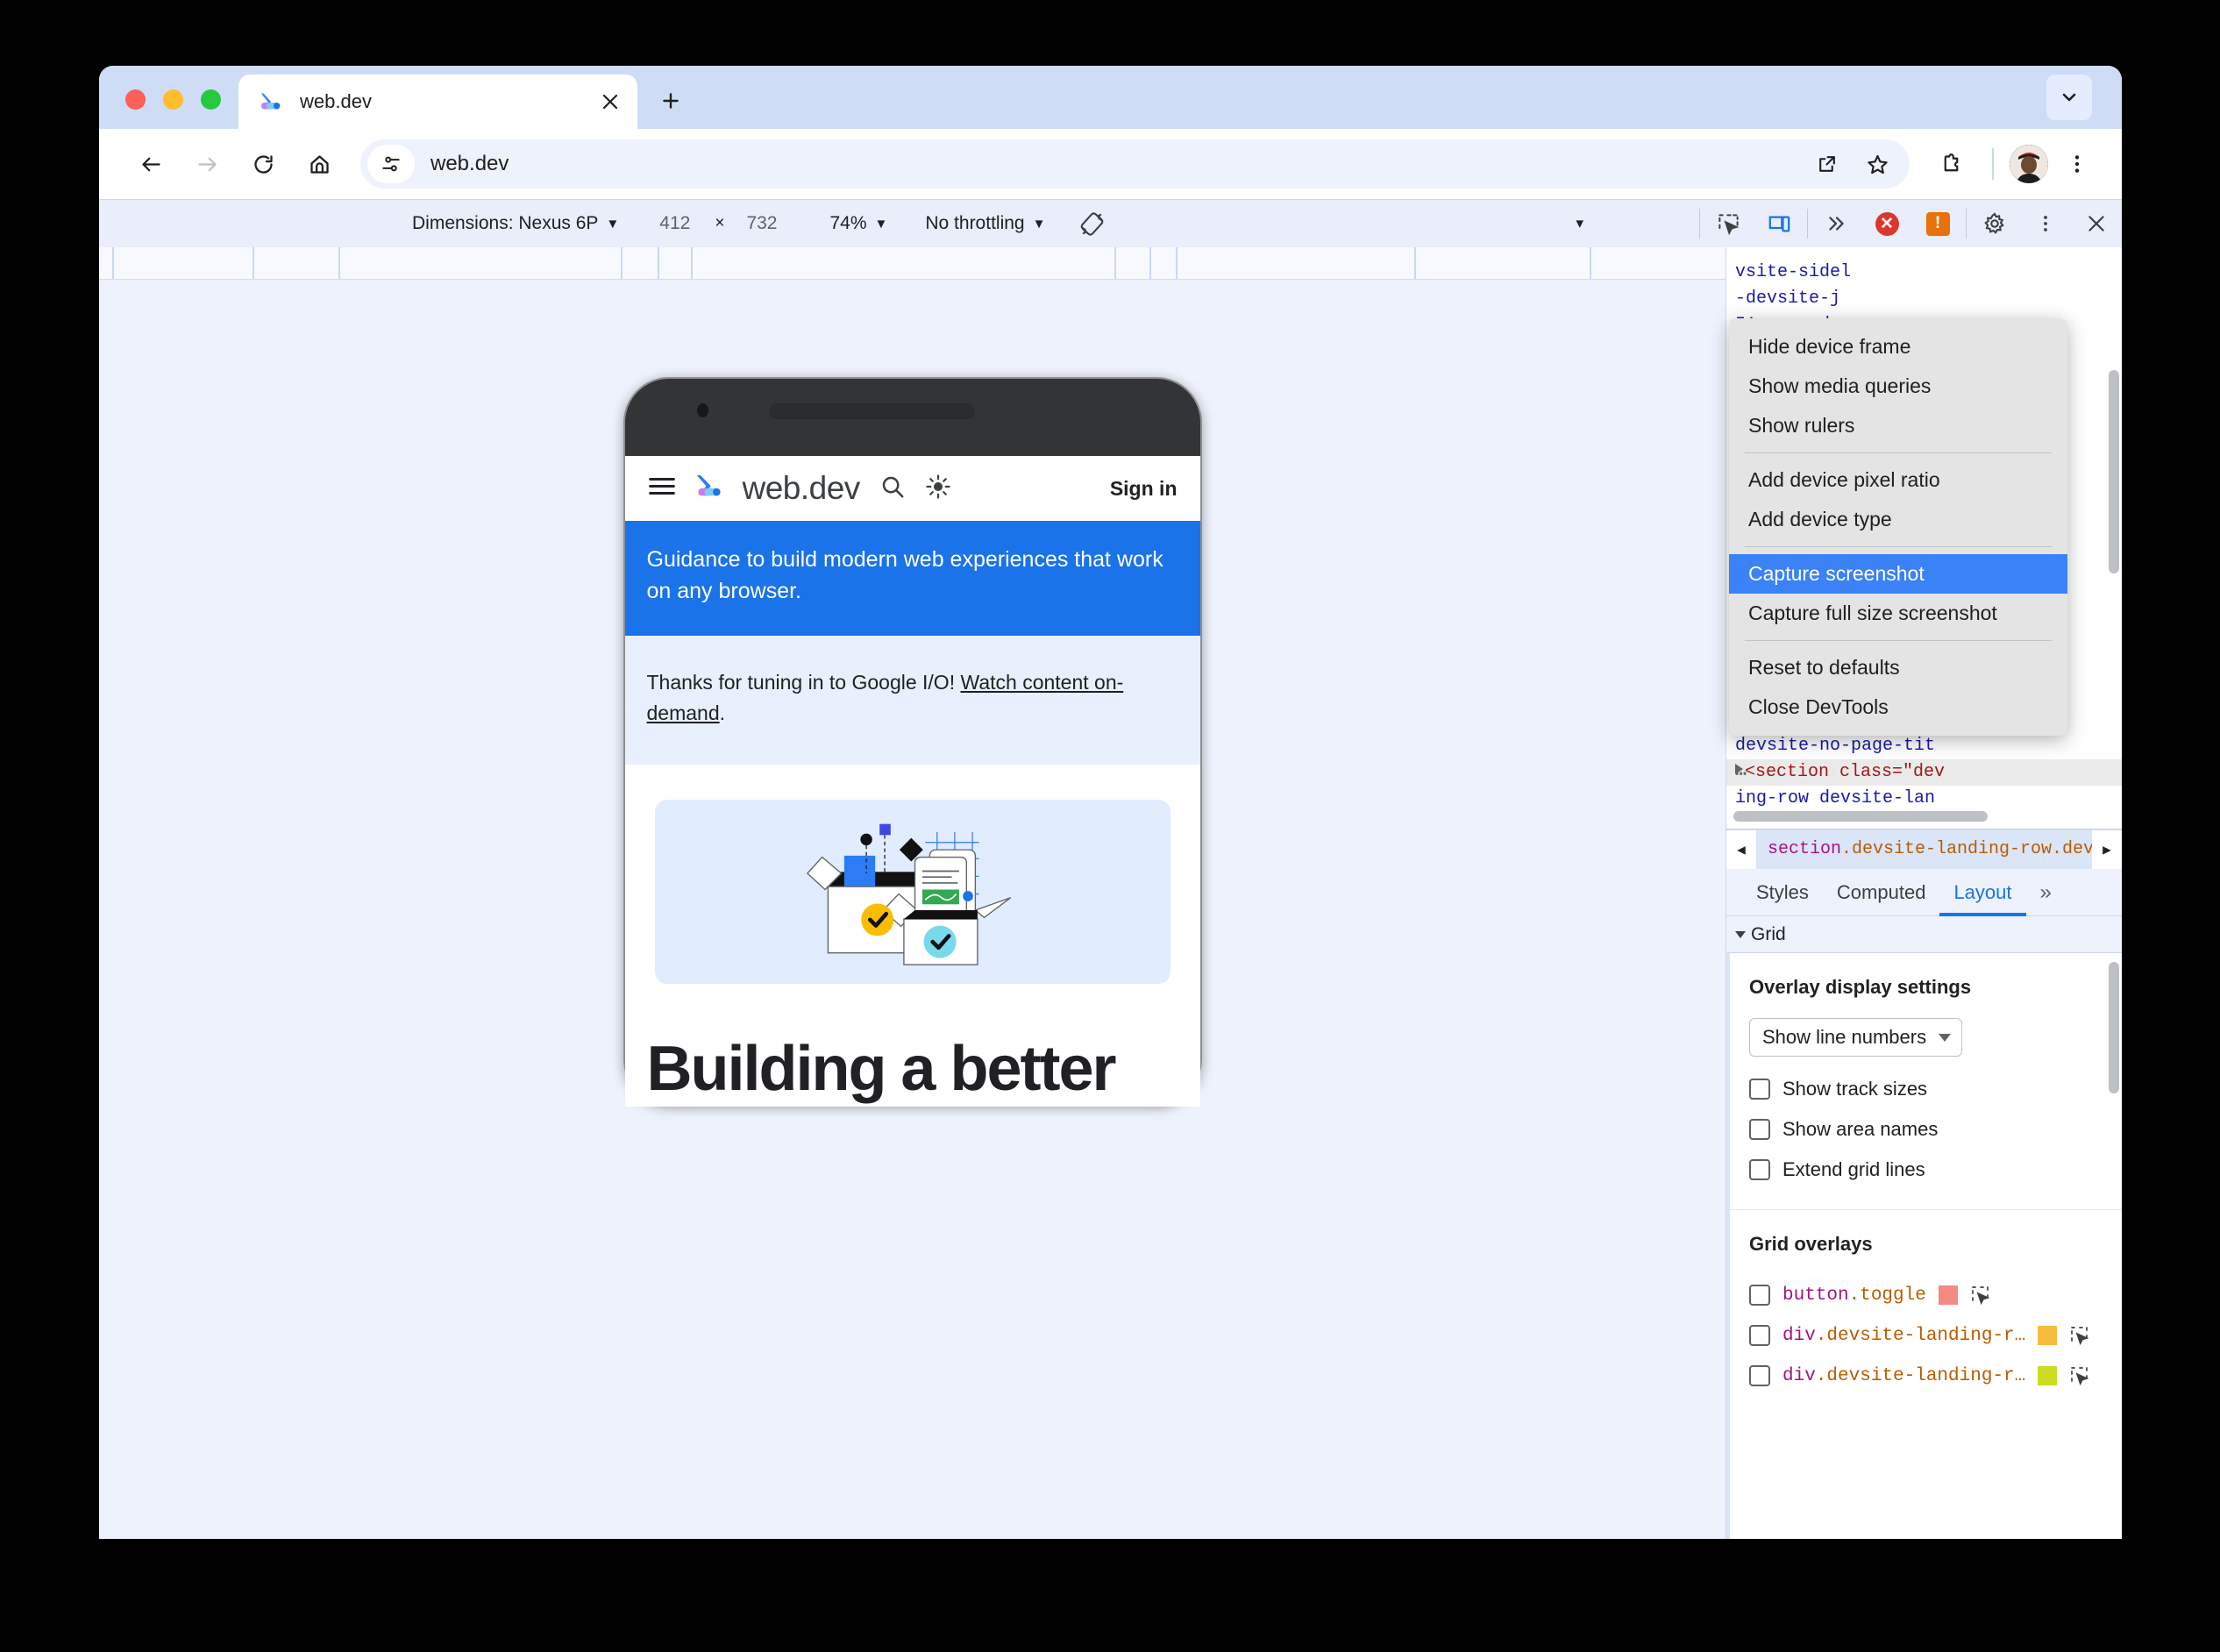  Describe the element at coordinates (1924, 934) in the screenshot. I see `grid-section-header: Grid` at that location.